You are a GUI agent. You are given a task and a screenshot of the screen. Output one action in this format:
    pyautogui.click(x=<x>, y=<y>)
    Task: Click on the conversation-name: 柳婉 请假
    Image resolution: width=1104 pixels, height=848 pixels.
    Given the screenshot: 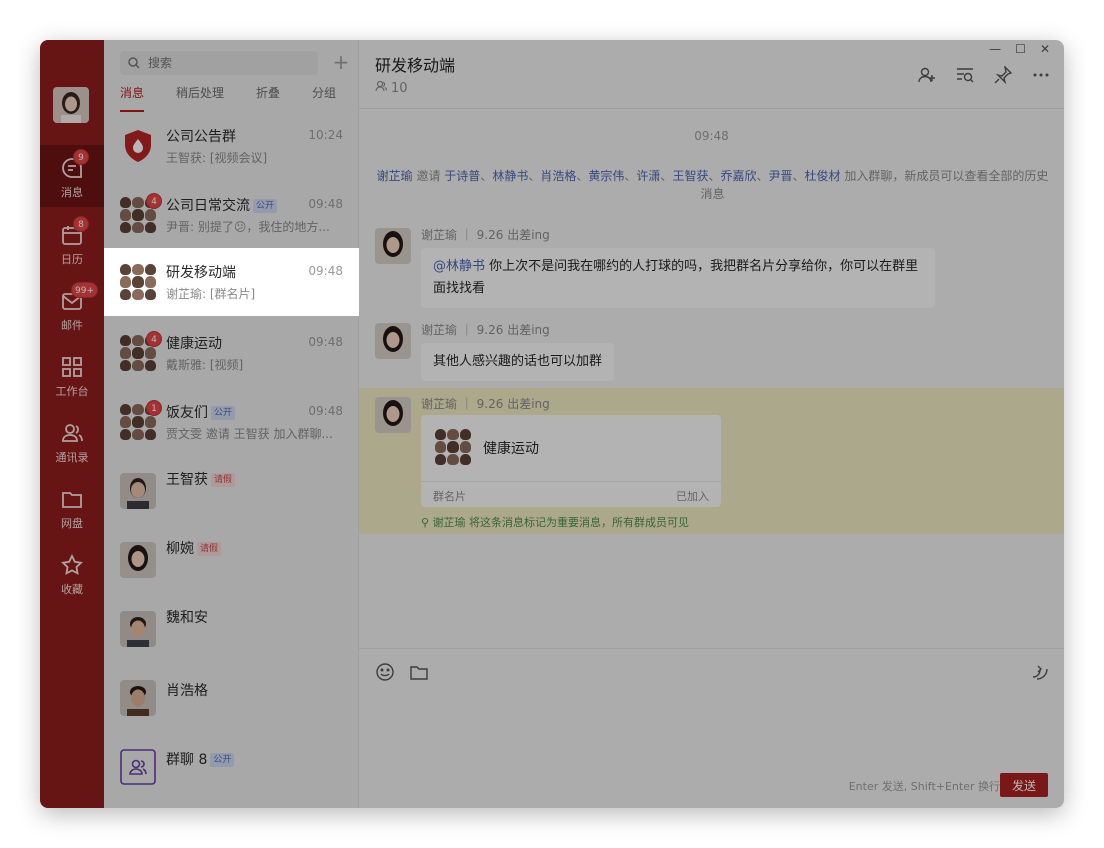 What is the action you would take?
    pyautogui.click(x=194, y=548)
    